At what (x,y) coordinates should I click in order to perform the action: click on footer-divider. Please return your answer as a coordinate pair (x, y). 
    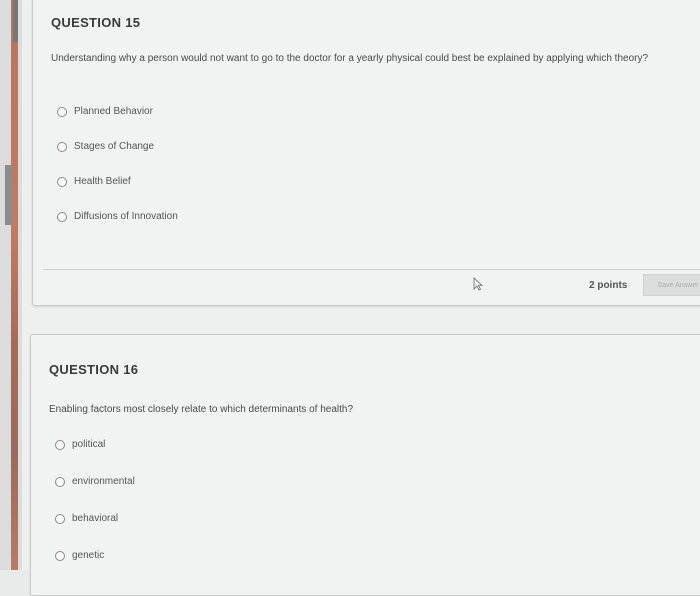
    Looking at the image, I should click on (371, 269).